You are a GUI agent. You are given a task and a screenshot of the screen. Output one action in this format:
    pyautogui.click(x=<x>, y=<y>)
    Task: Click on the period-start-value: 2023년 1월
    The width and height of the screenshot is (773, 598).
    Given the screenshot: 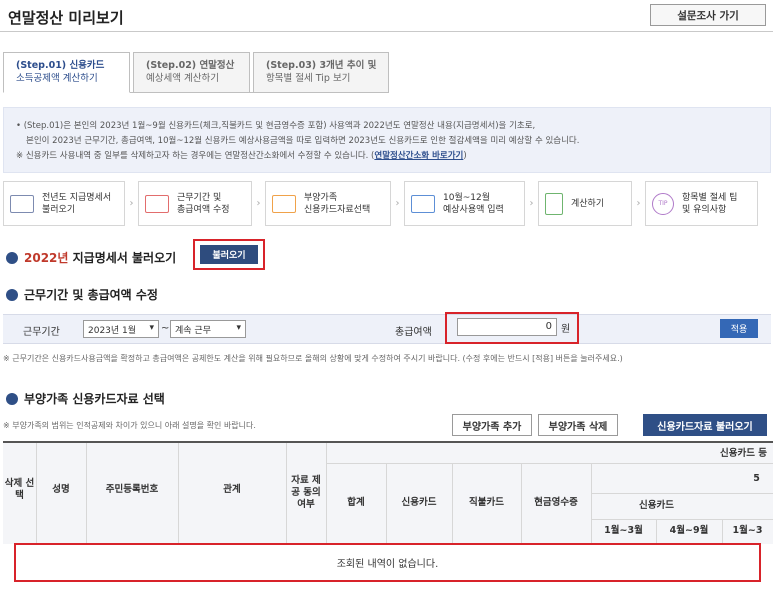 What is the action you would take?
    pyautogui.click(x=112, y=331)
    